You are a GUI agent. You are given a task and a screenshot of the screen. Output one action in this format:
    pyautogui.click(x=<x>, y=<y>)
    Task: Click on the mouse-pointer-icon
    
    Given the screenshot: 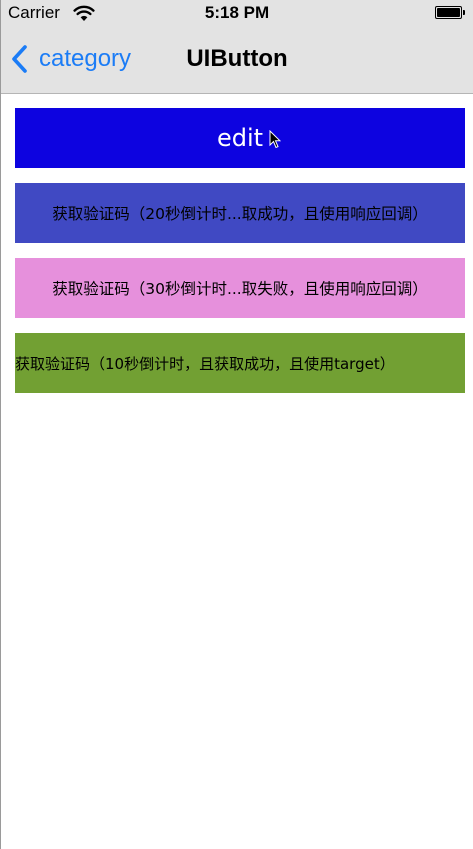 What is the action you would take?
    pyautogui.click(x=275, y=139)
    